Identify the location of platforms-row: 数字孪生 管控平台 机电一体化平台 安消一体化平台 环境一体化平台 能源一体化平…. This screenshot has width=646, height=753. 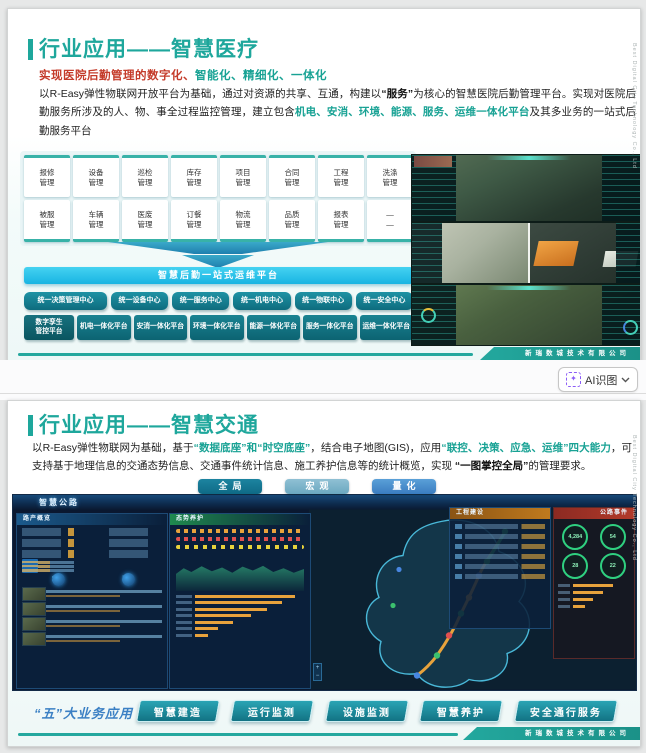
(218, 327).